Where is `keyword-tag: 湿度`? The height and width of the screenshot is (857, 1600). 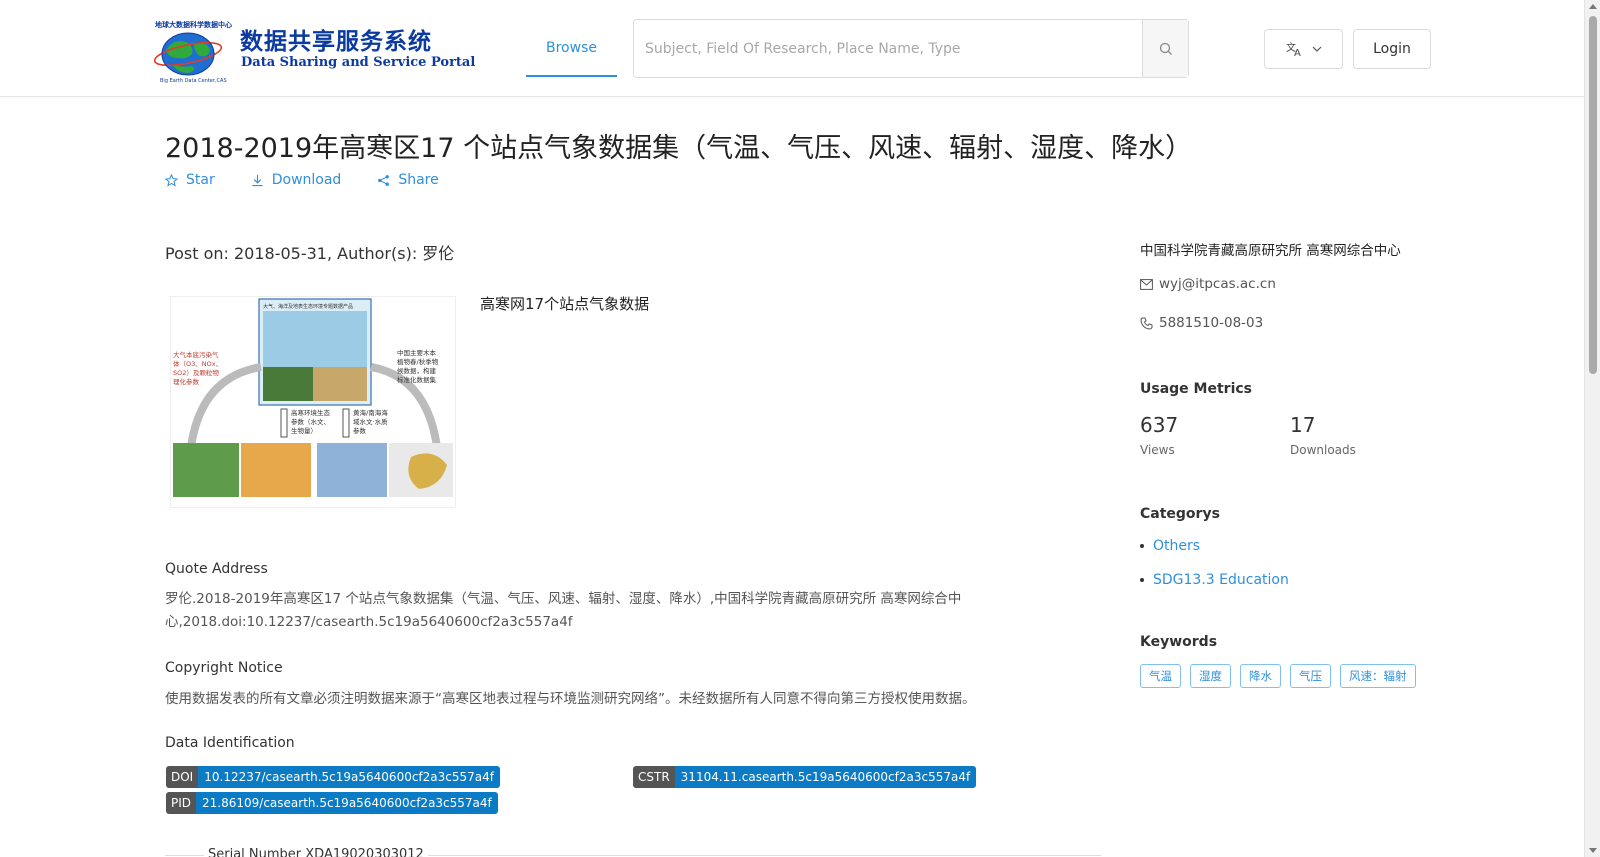 keyword-tag: 湿度 is located at coordinates (1210, 676).